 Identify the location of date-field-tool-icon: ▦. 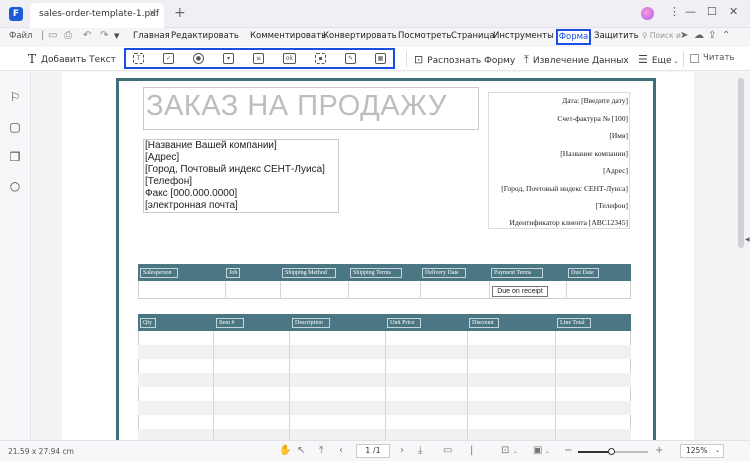
(380, 58).